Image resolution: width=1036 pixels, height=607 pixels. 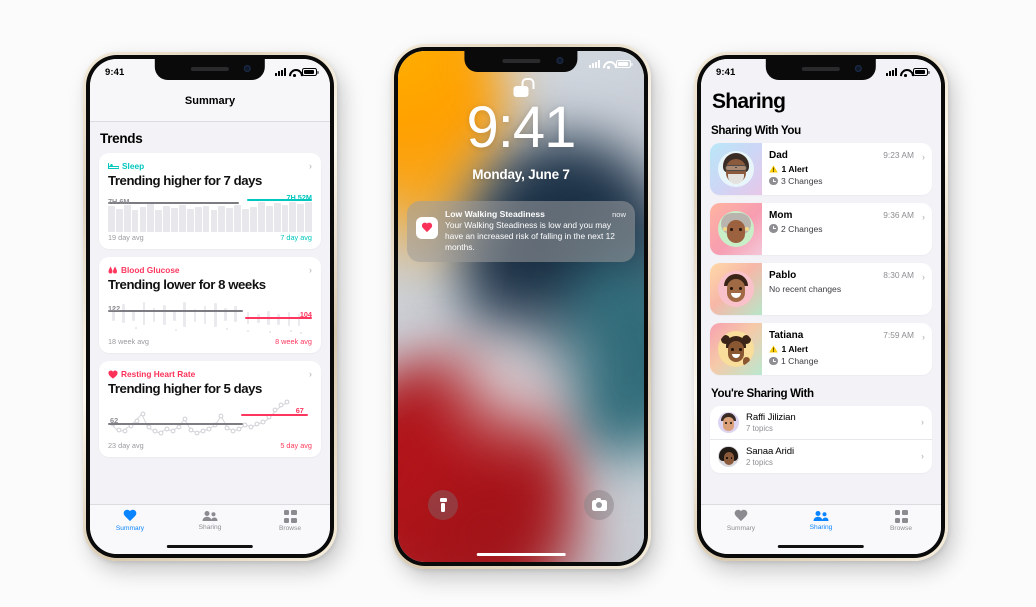 I want to click on changes-row: 3 Changes, so click(x=841, y=181).